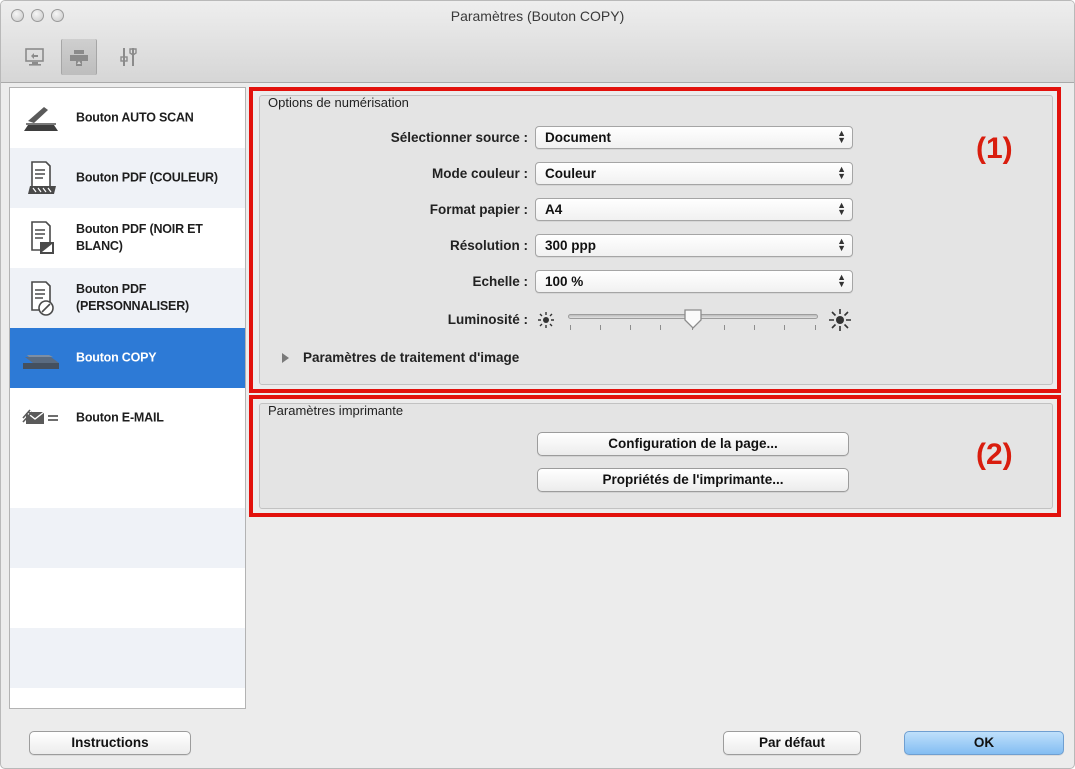 The image size is (1075, 769). I want to click on sidebar-item-email: Bouton E-MAIL, so click(127, 418).